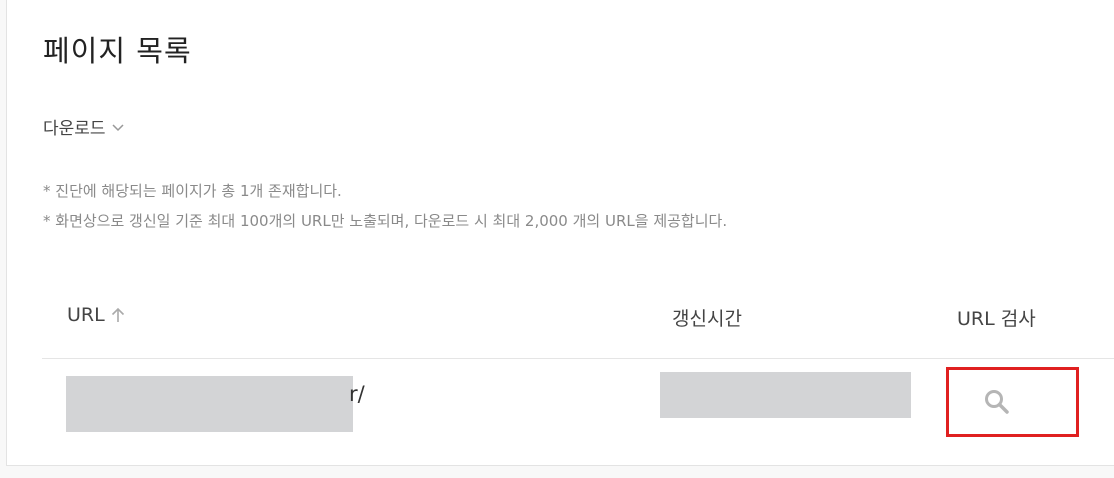  I want to click on redacted-url, so click(209, 404).